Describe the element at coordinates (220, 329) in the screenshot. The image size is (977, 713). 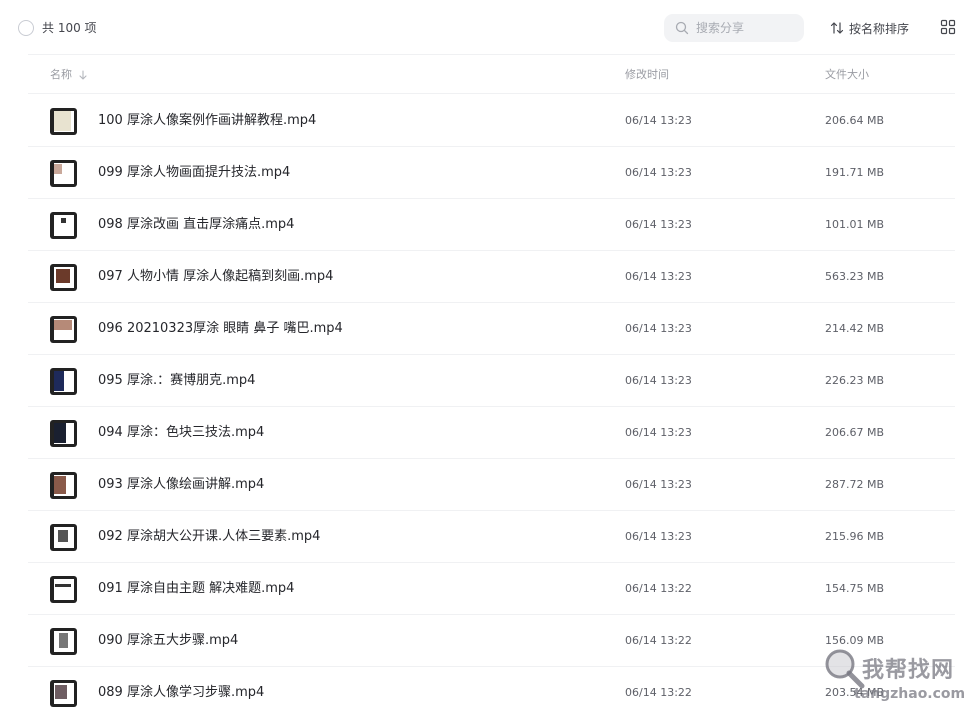
I see `file-name: 096 20210323厚涂 眼睛 鼻子 嘴巴.mp4` at that location.